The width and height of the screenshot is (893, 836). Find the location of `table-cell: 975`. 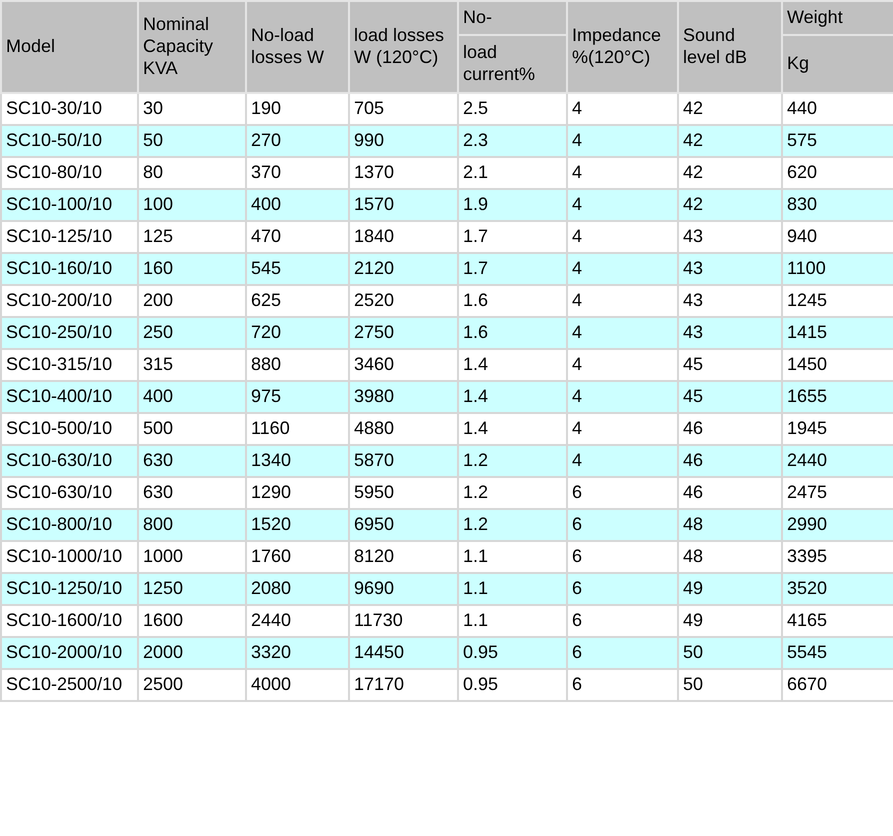

table-cell: 975 is located at coordinates (297, 397).